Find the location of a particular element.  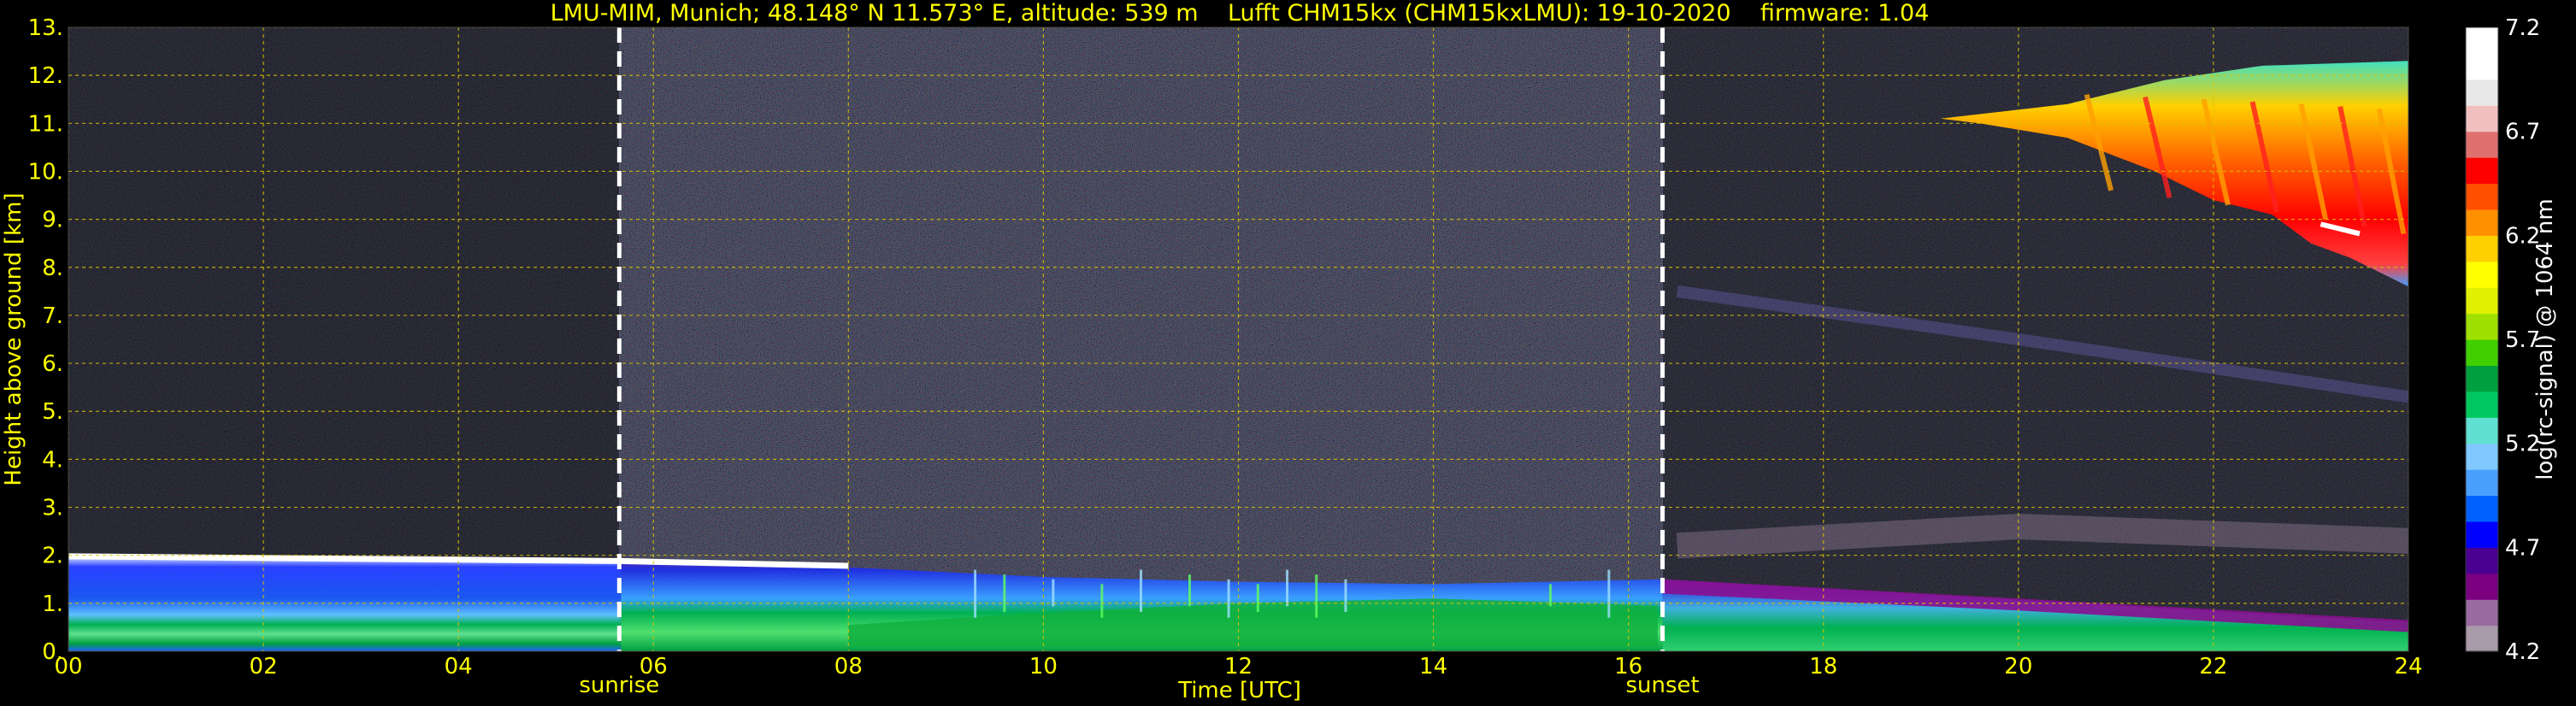

colorbar-label: log(rc-signal) @ 1064 nm is located at coordinates (2545, 338).